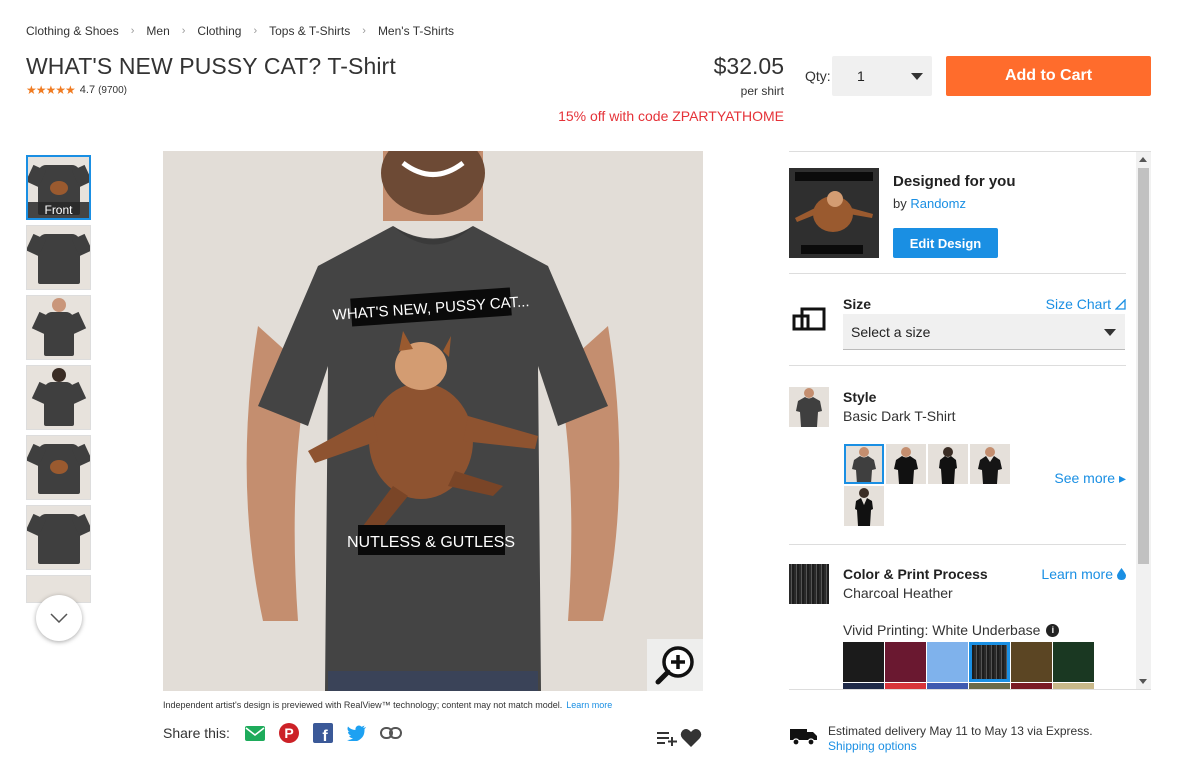 This screenshot has width=1180, height=776. What do you see at coordinates (357, 733) in the screenshot?
I see `twitter-icon` at bounding box center [357, 733].